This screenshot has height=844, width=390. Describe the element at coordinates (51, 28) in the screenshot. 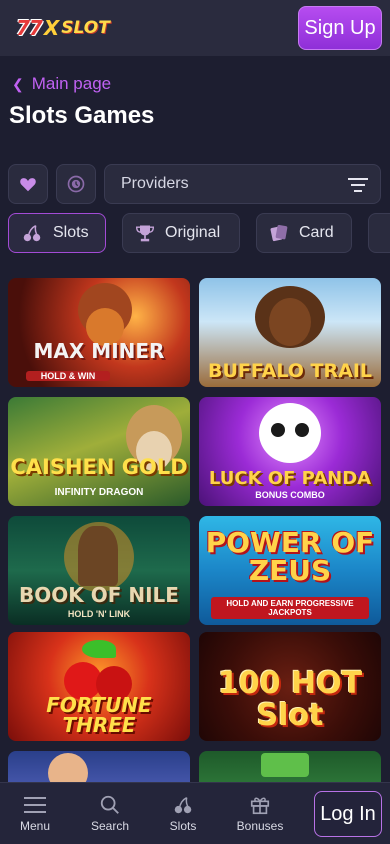

I see `logo-x: X` at that location.